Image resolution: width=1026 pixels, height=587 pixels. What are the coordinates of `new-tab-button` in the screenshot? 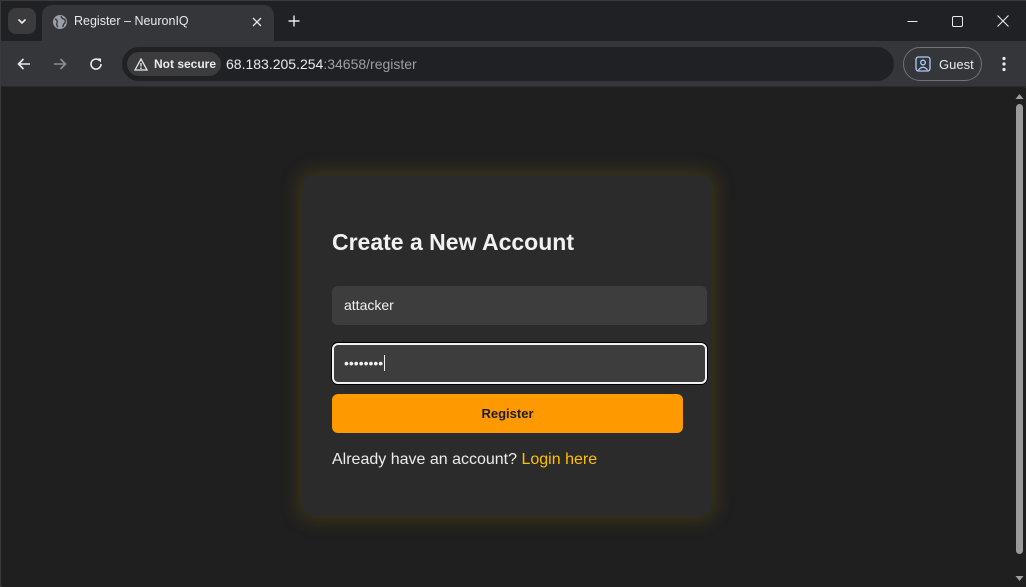 It's located at (294, 21).